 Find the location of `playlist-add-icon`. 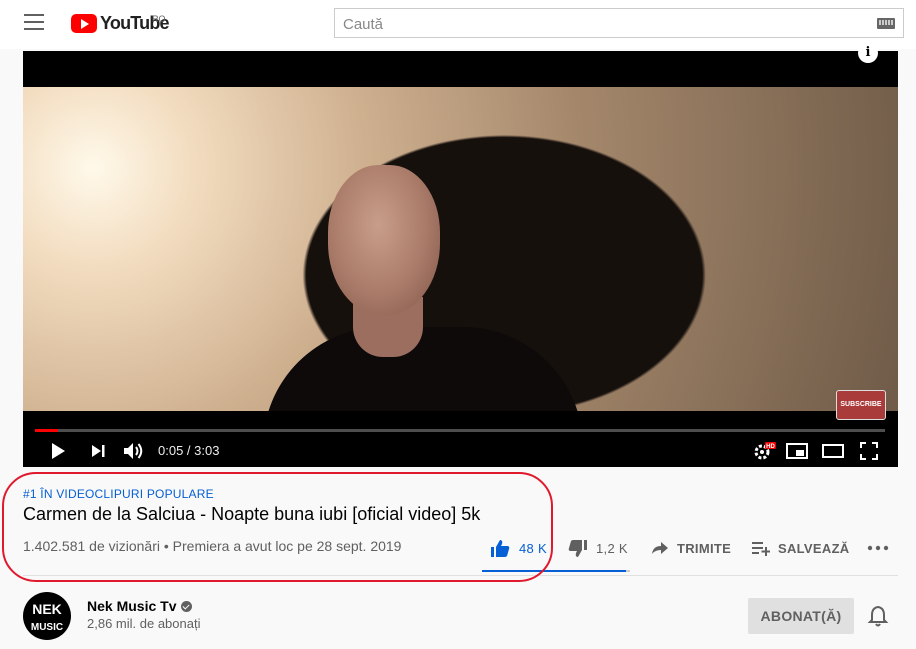

playlist-add-icon is located at coordinates (761, 549).